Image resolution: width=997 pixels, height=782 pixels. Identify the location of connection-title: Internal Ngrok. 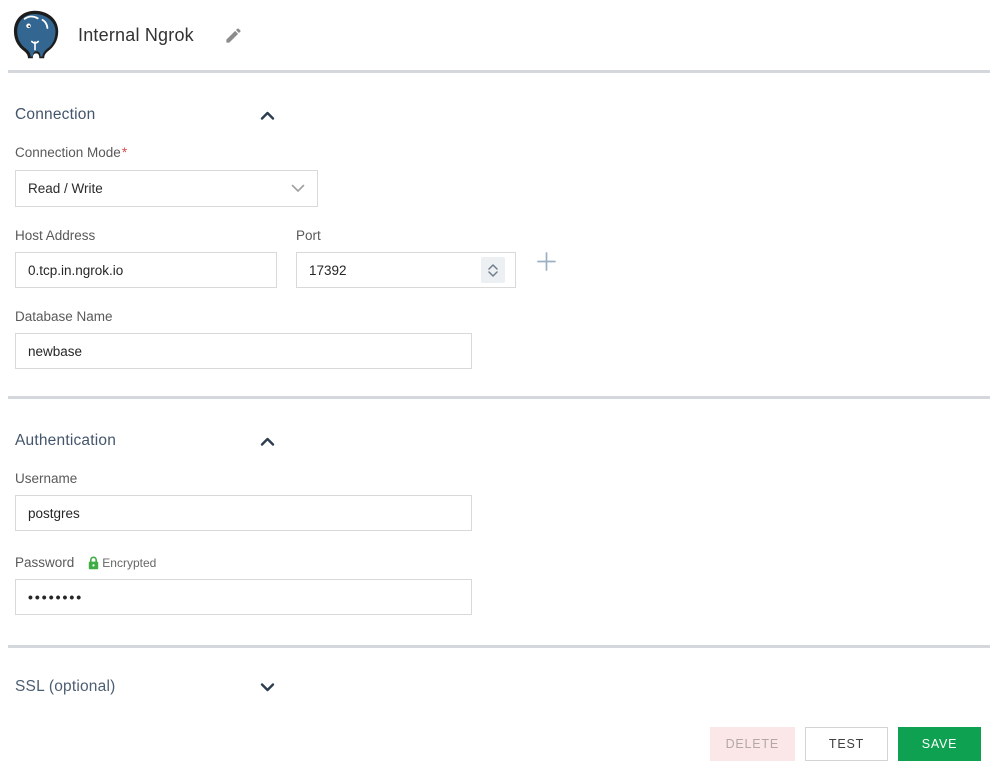
(136, 34).